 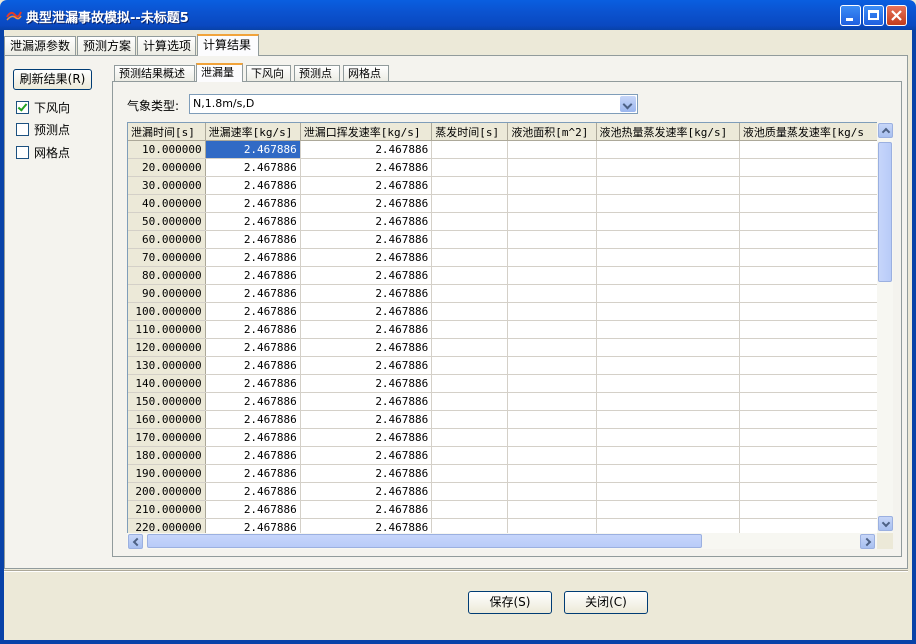 What do you see at coordinates (503, 239) in the screenshot?
I see `table-row: 60.000000 2.467886 2.467886` at bounding box center [503, 239].